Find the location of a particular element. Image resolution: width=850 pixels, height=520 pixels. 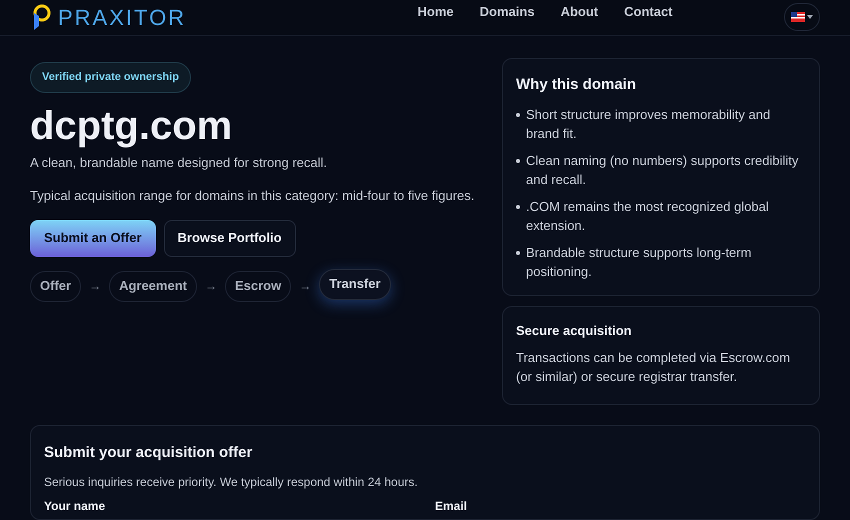

caret-icon is located at coordinates (810, 17).